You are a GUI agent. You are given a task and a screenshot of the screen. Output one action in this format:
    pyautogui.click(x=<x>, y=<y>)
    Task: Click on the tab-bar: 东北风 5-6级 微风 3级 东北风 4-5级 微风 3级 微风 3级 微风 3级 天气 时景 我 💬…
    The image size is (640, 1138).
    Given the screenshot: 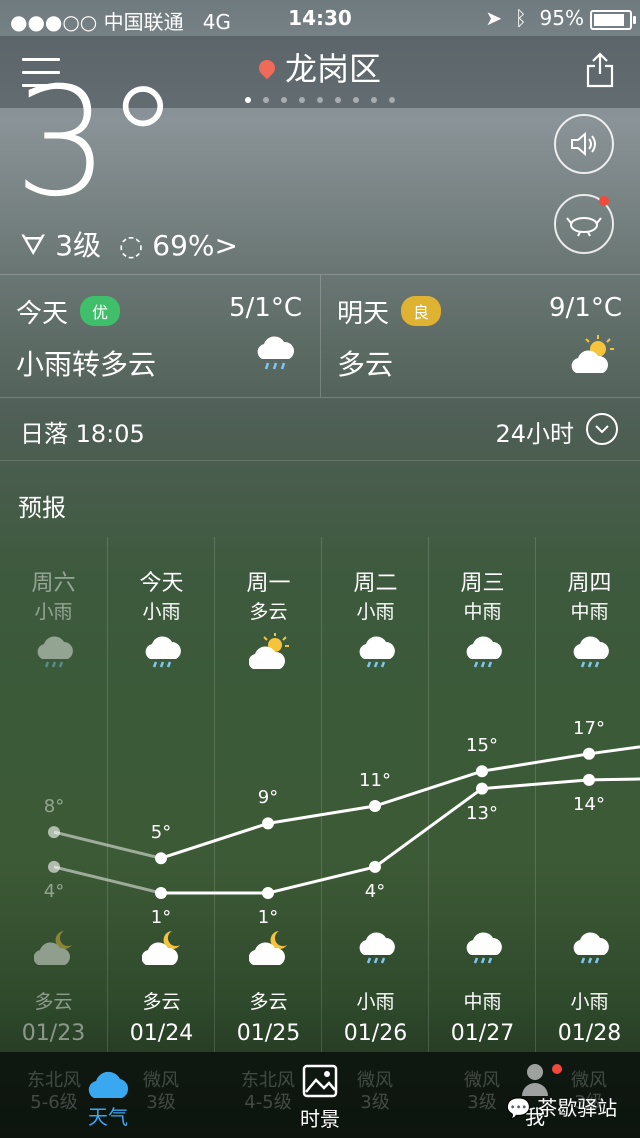 What is the action you would take?
    pyautogui.click(x=320, y=1095)
    